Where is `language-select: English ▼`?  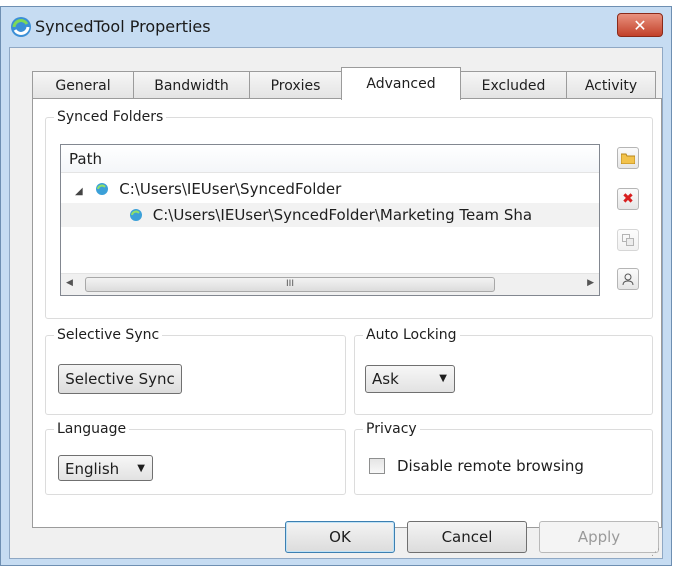
language-select: English ▼ is located at coordinates (105, 468).